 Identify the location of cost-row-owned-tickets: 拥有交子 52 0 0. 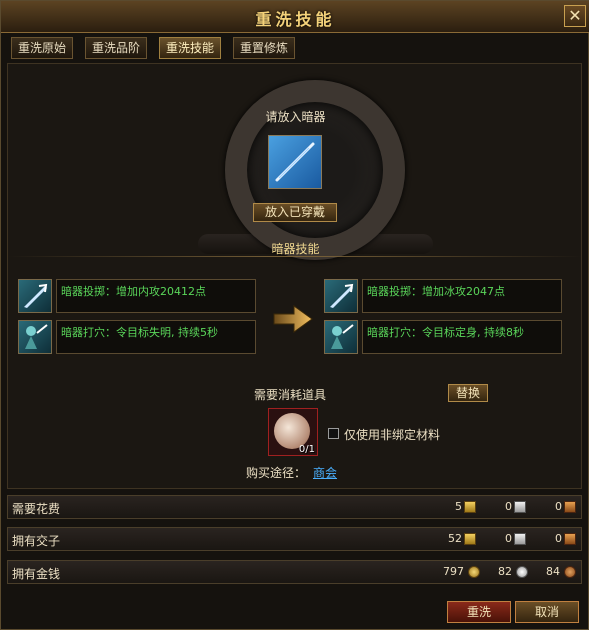
(294, 539).